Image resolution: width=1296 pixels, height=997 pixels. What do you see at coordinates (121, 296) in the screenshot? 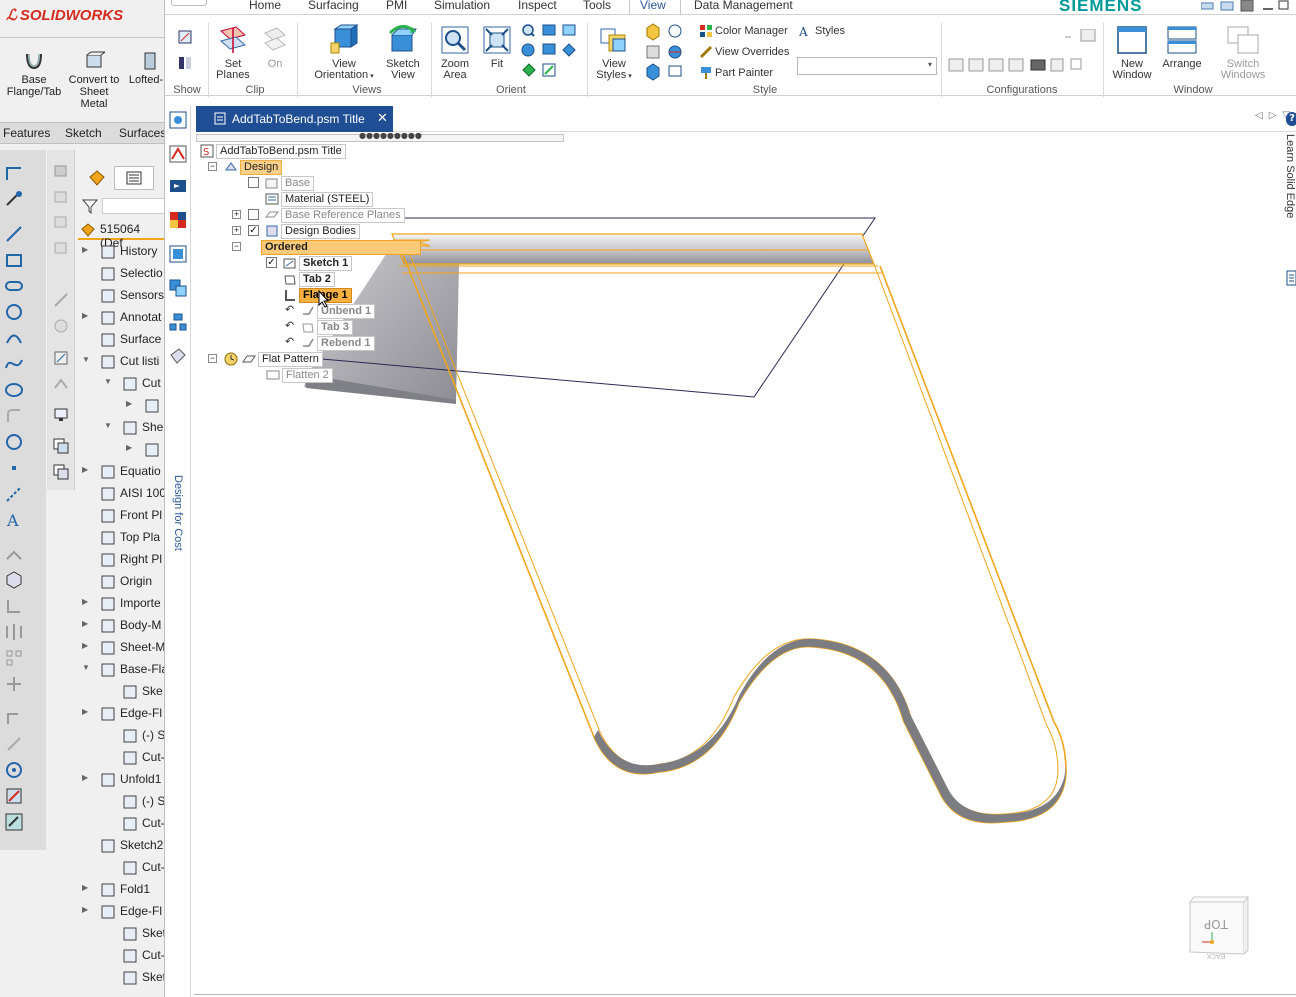
I see `feature-tree-item: Sensors` at bounding box center [121, 296].